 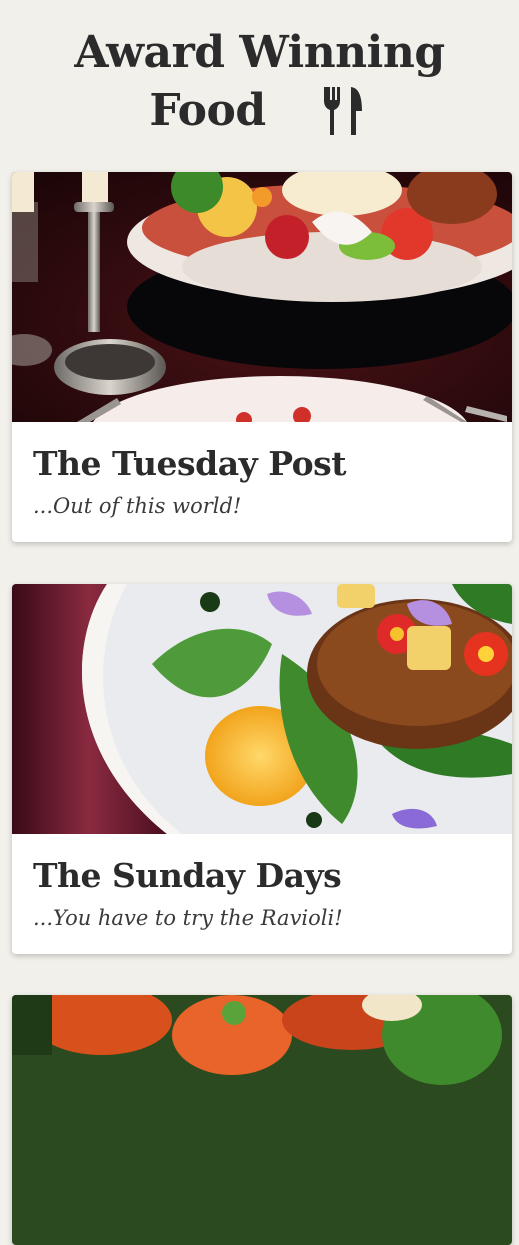 I want to click on title-line-2-row: Food, so click(x=259, y=111).